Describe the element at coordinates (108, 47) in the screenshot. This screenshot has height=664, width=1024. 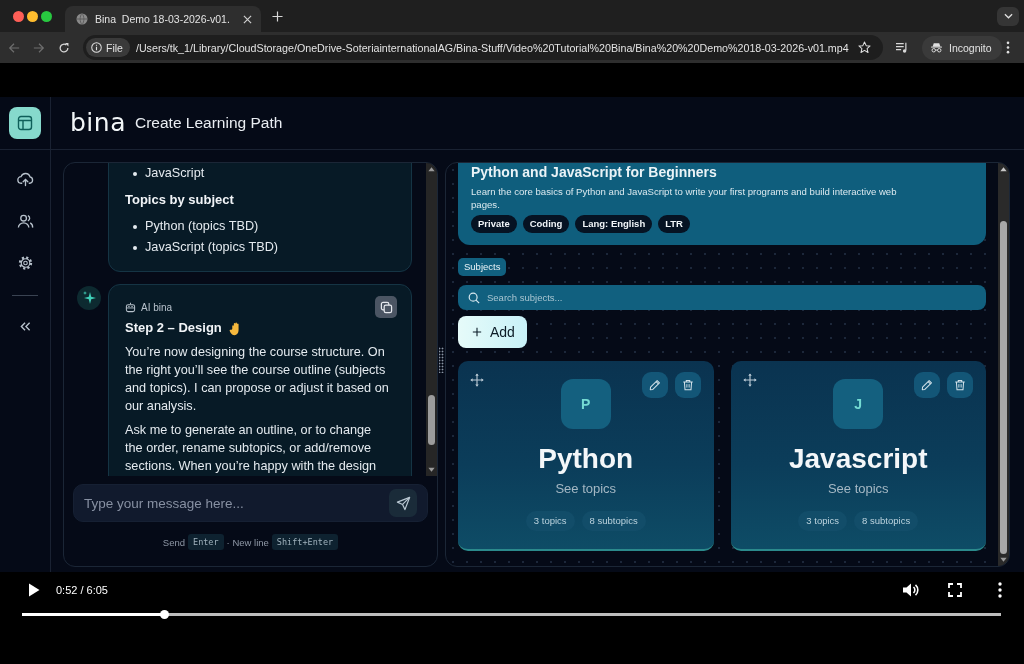
I see `site-info-chip: File` at that location.